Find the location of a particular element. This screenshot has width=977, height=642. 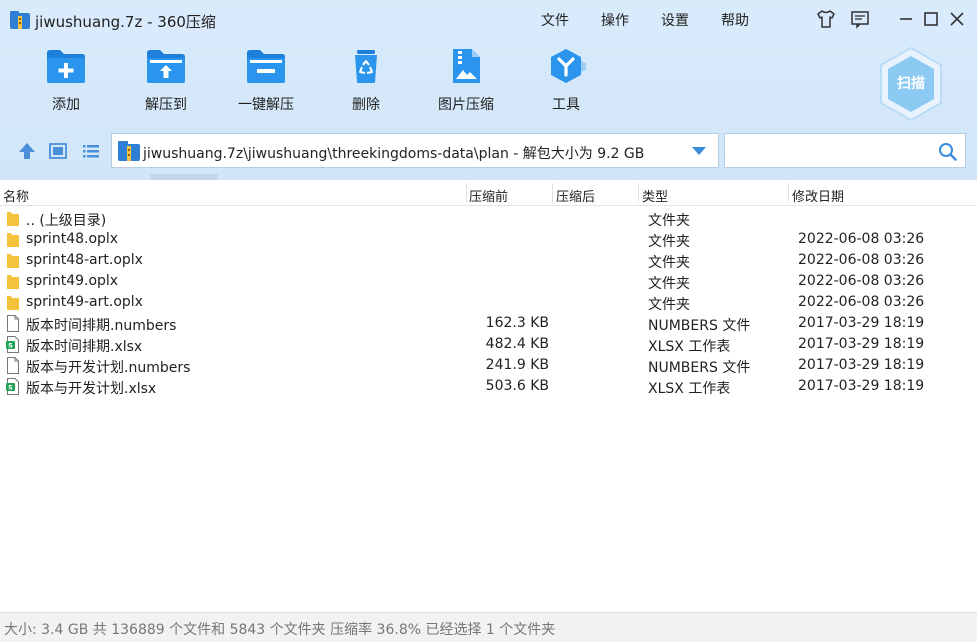

extract-folder-icon is located at coordinates (166, 66).